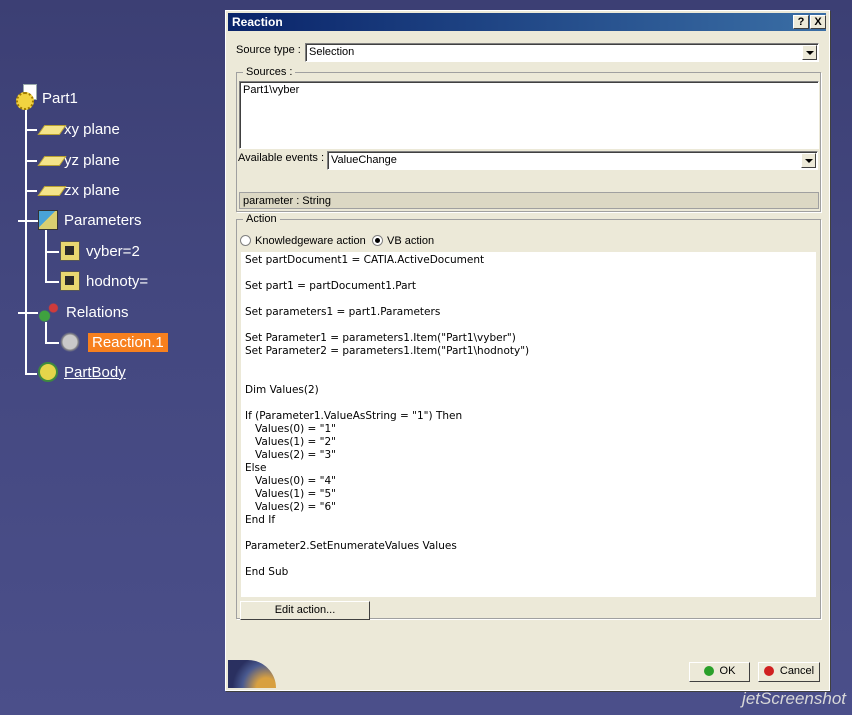 This screenshot has width=852, height=715. I want to click on ok-icon, so click(708, 671).